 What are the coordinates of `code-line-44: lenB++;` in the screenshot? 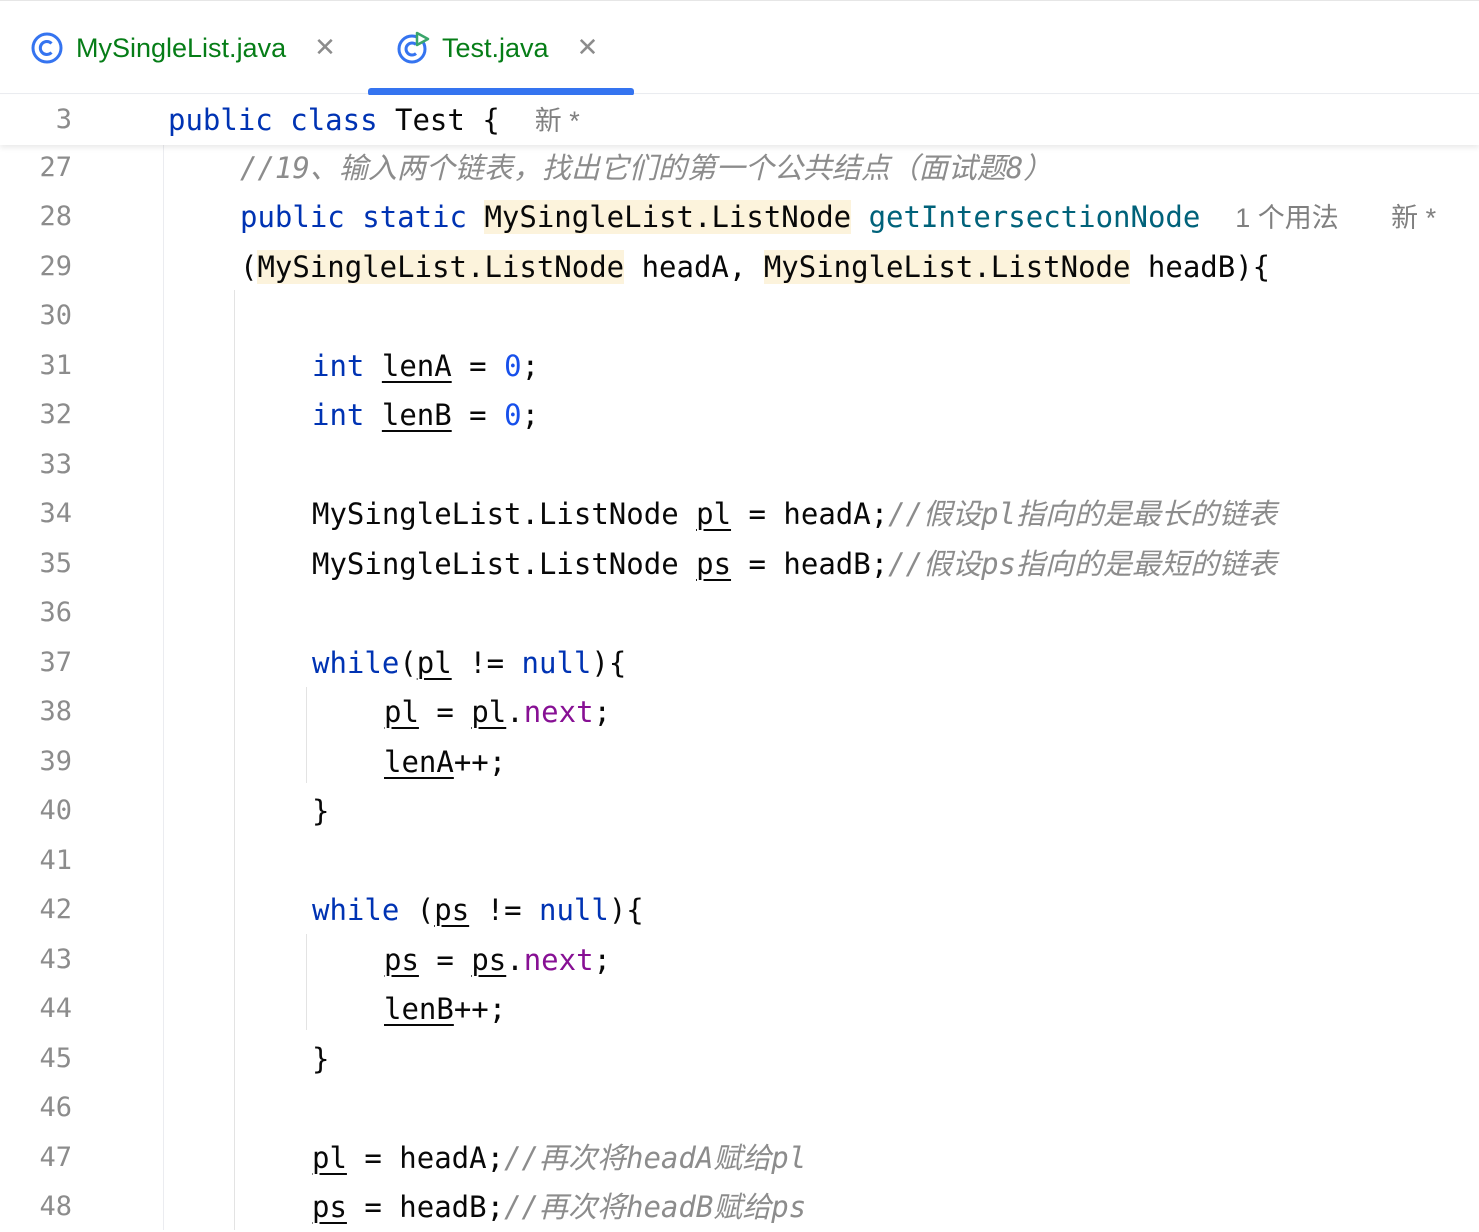 It's located at (445, 1009).